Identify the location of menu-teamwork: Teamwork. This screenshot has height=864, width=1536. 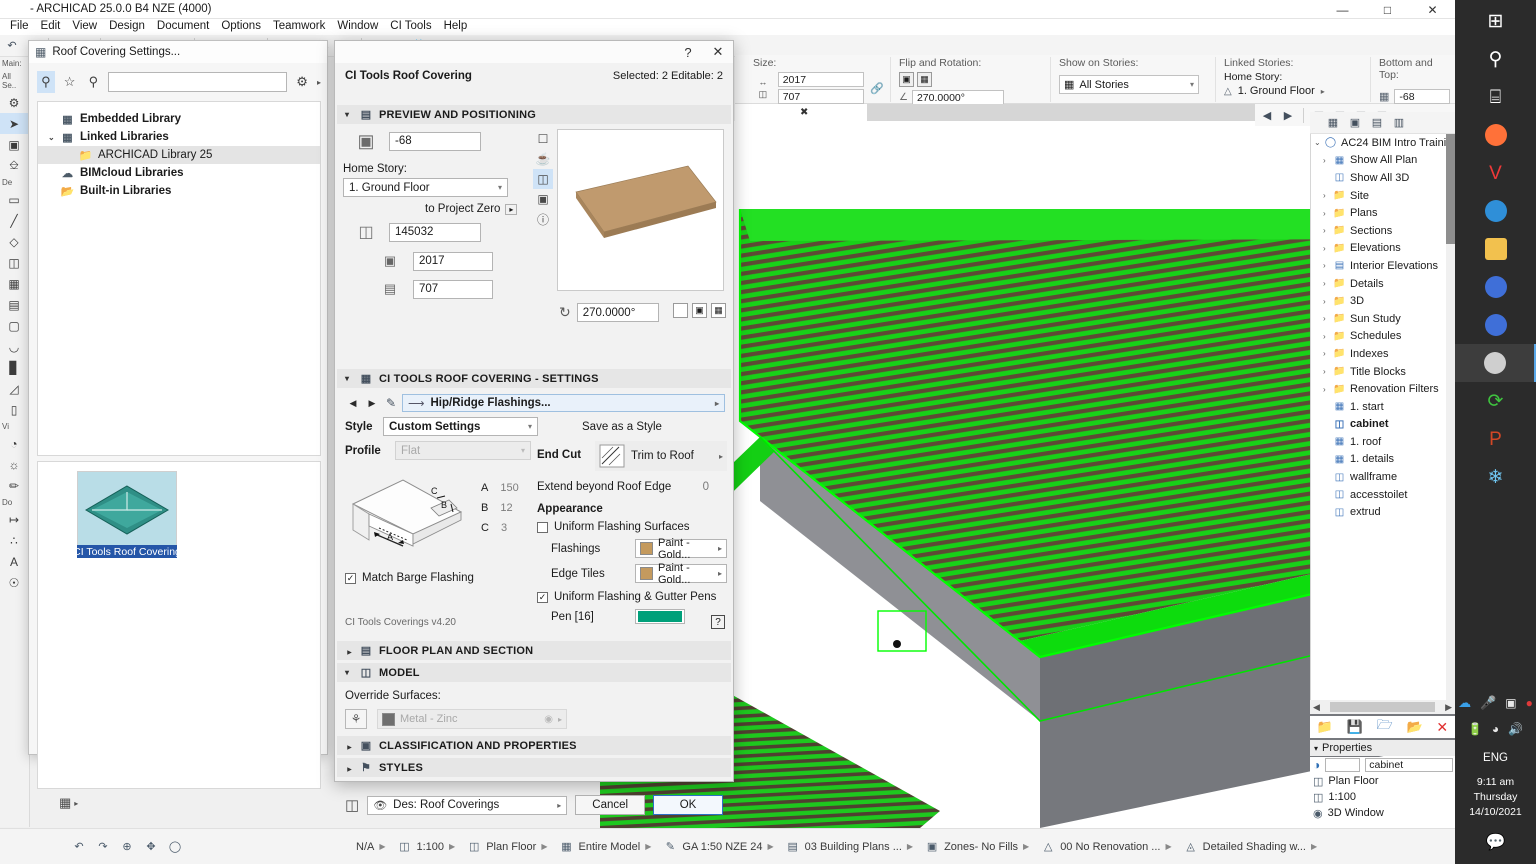
(299, 26).